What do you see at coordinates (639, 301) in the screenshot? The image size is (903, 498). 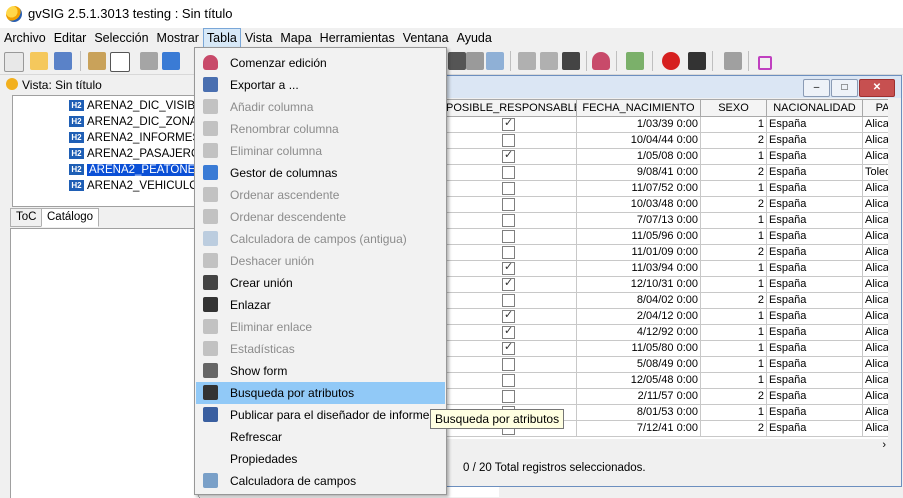 I see `table-cell-fecha: 8/04/02 0:00` at bounding box center [639, 301].